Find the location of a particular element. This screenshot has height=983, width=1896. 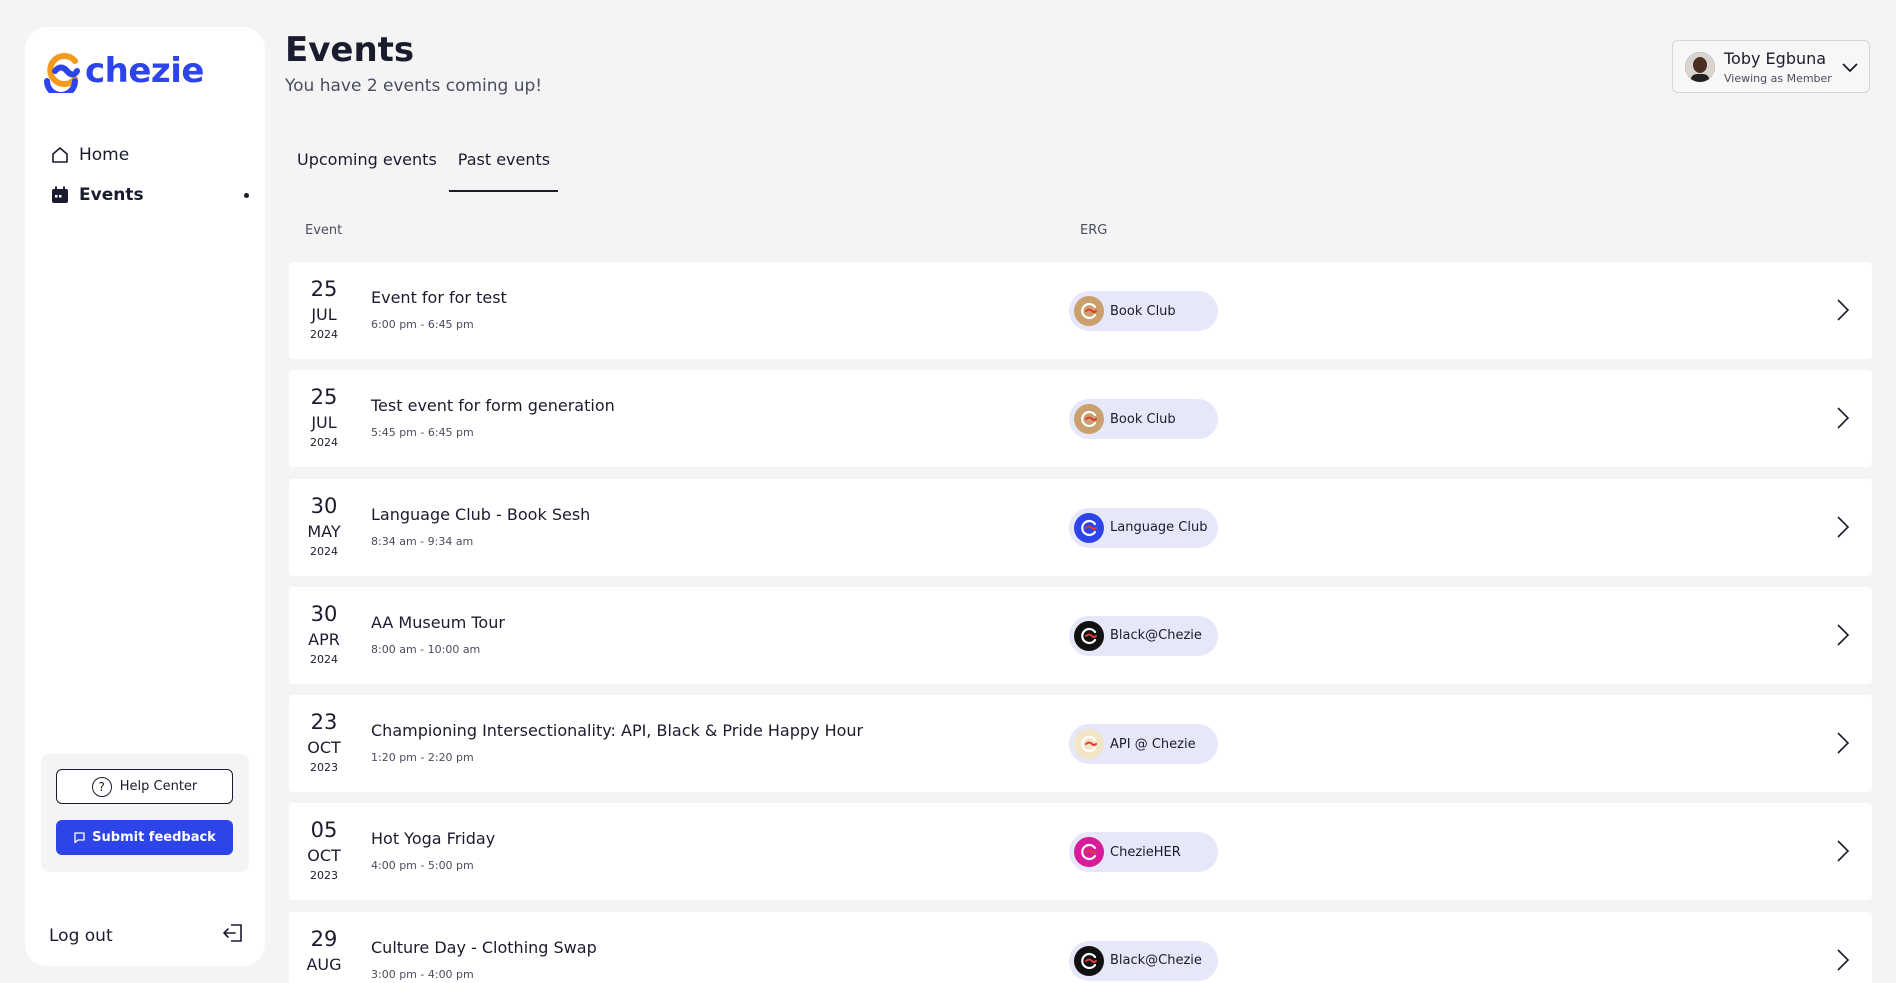

user-menu: Toby Egbuna Viewing as Member is located at coordinates (1771, 66).